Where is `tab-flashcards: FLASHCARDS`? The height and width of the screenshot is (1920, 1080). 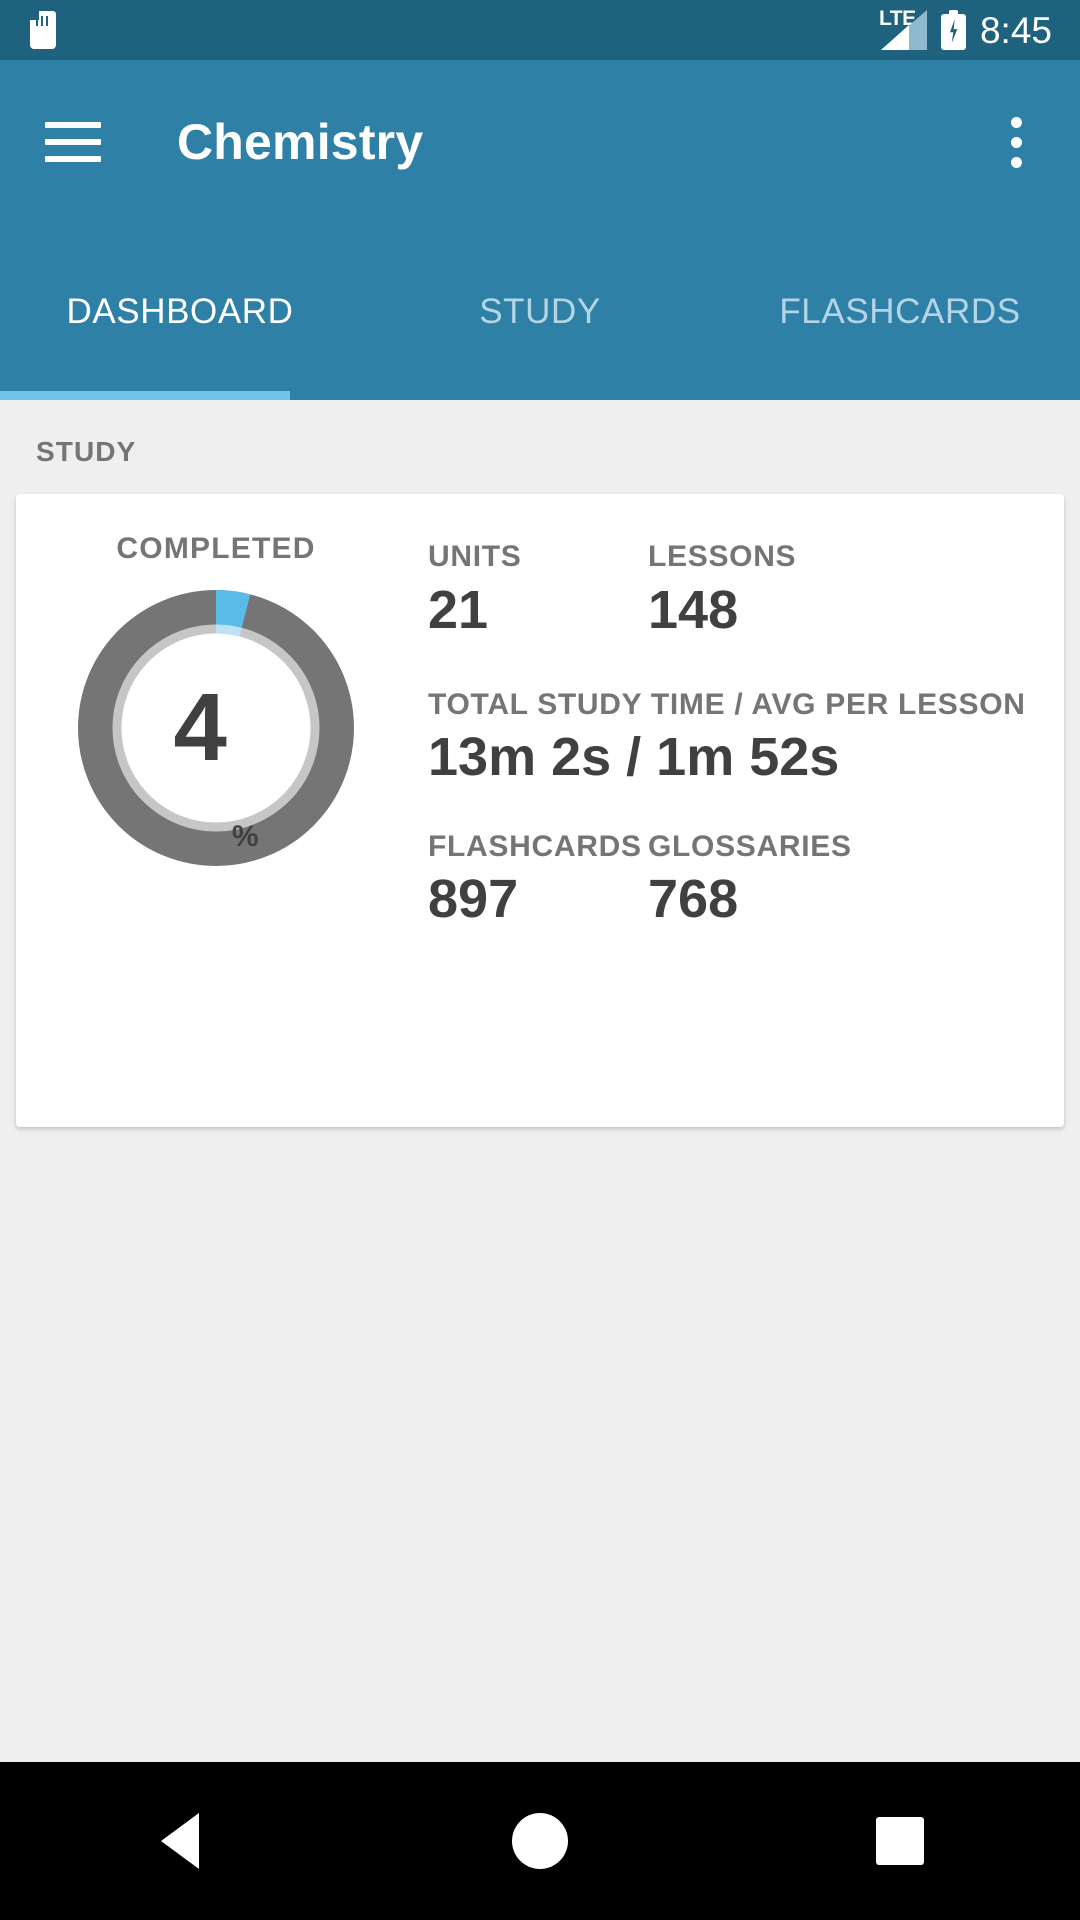 tab-flashcards: FLASHCARDS is located at coordinates (900, 312).